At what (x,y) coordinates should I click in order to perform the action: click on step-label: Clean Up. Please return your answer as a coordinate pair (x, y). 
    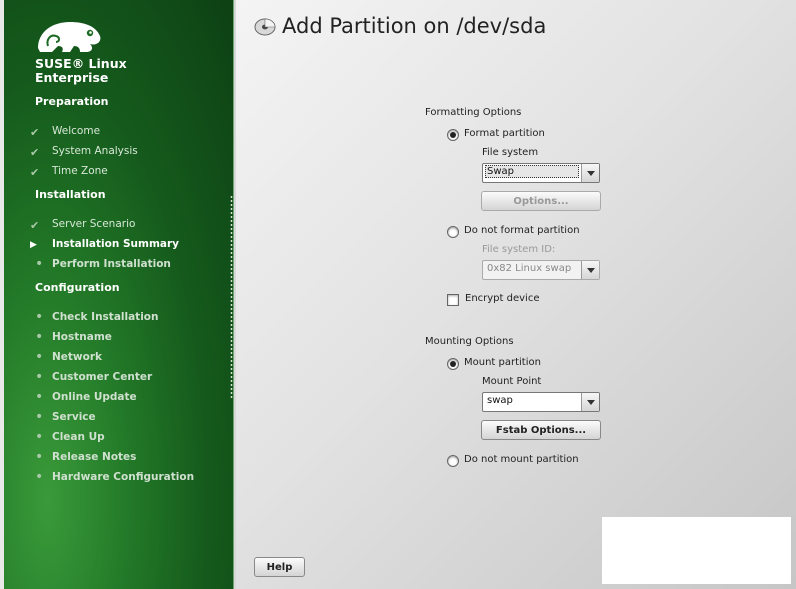
    Looking at the image, I should click on (78, 437).